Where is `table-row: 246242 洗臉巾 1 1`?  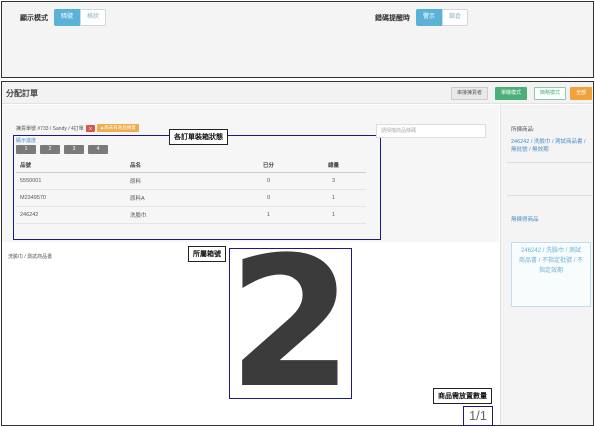
table-row: 246242 洗臉巾 1 1 is located at coordinates (191, 215).